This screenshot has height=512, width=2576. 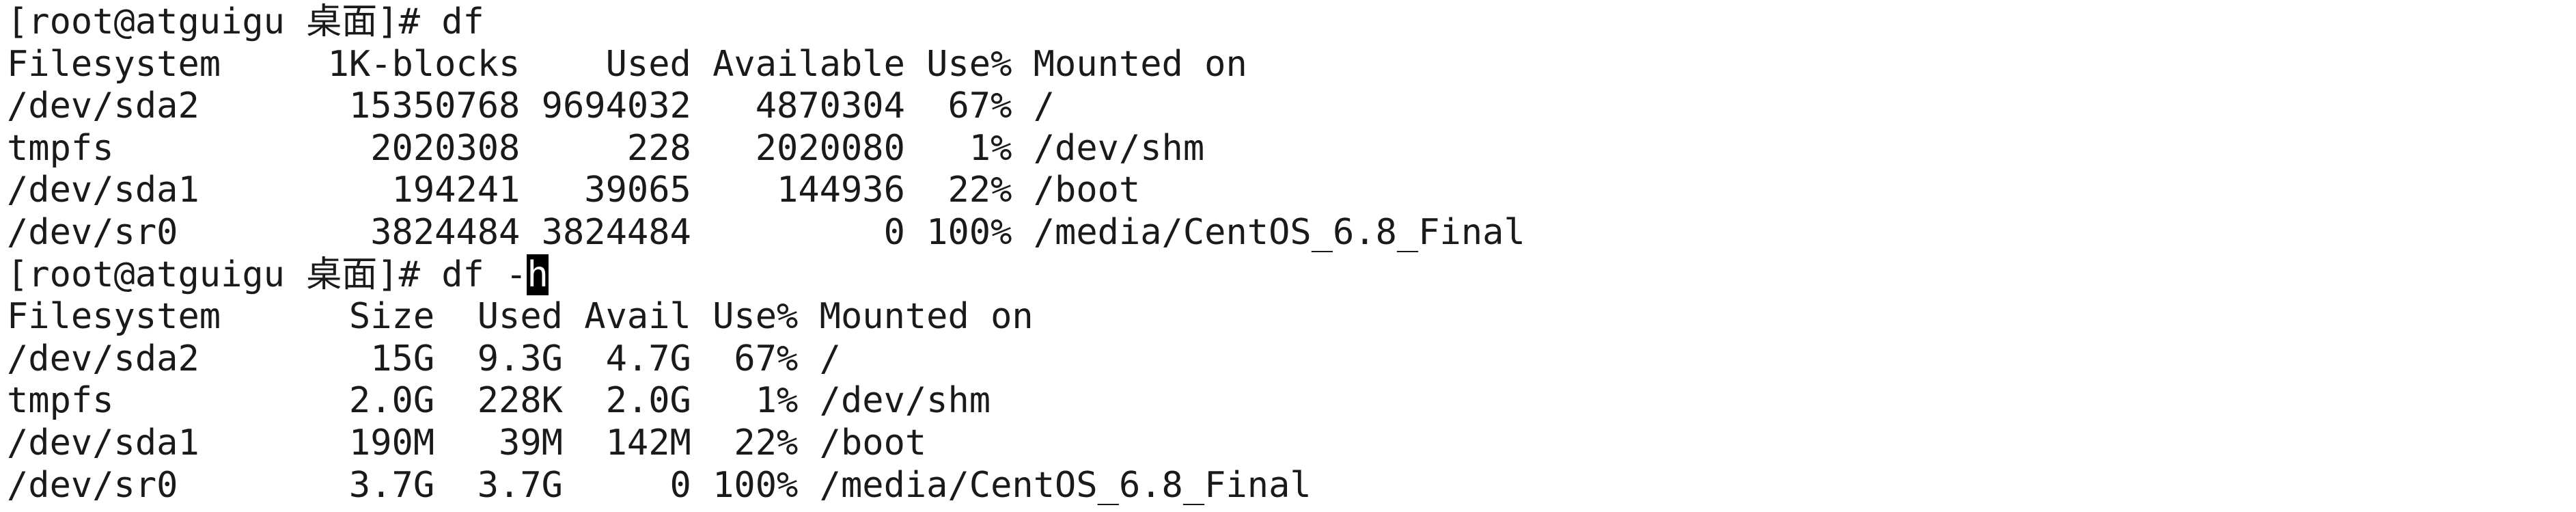 What do you see at coordinates (499, 401) in the screenshot?
I see `df-h-row-tmpfs: tmpfs 2.0G 228K 2.0G 1% /dev/shm` at bounding box center [499, 401].